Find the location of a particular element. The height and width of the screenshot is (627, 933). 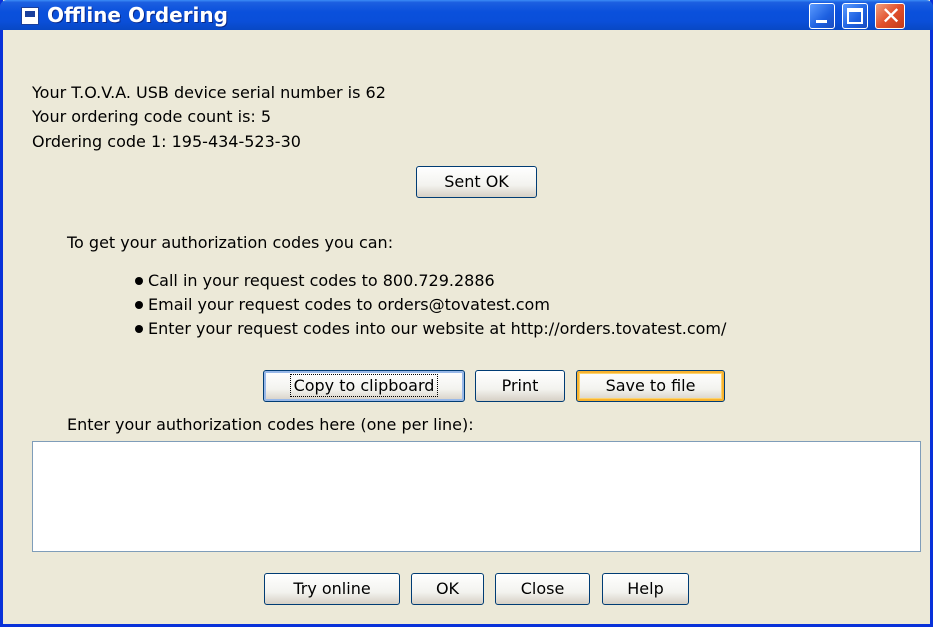

close-icon: ✕ is located at coordinates (891, 16).